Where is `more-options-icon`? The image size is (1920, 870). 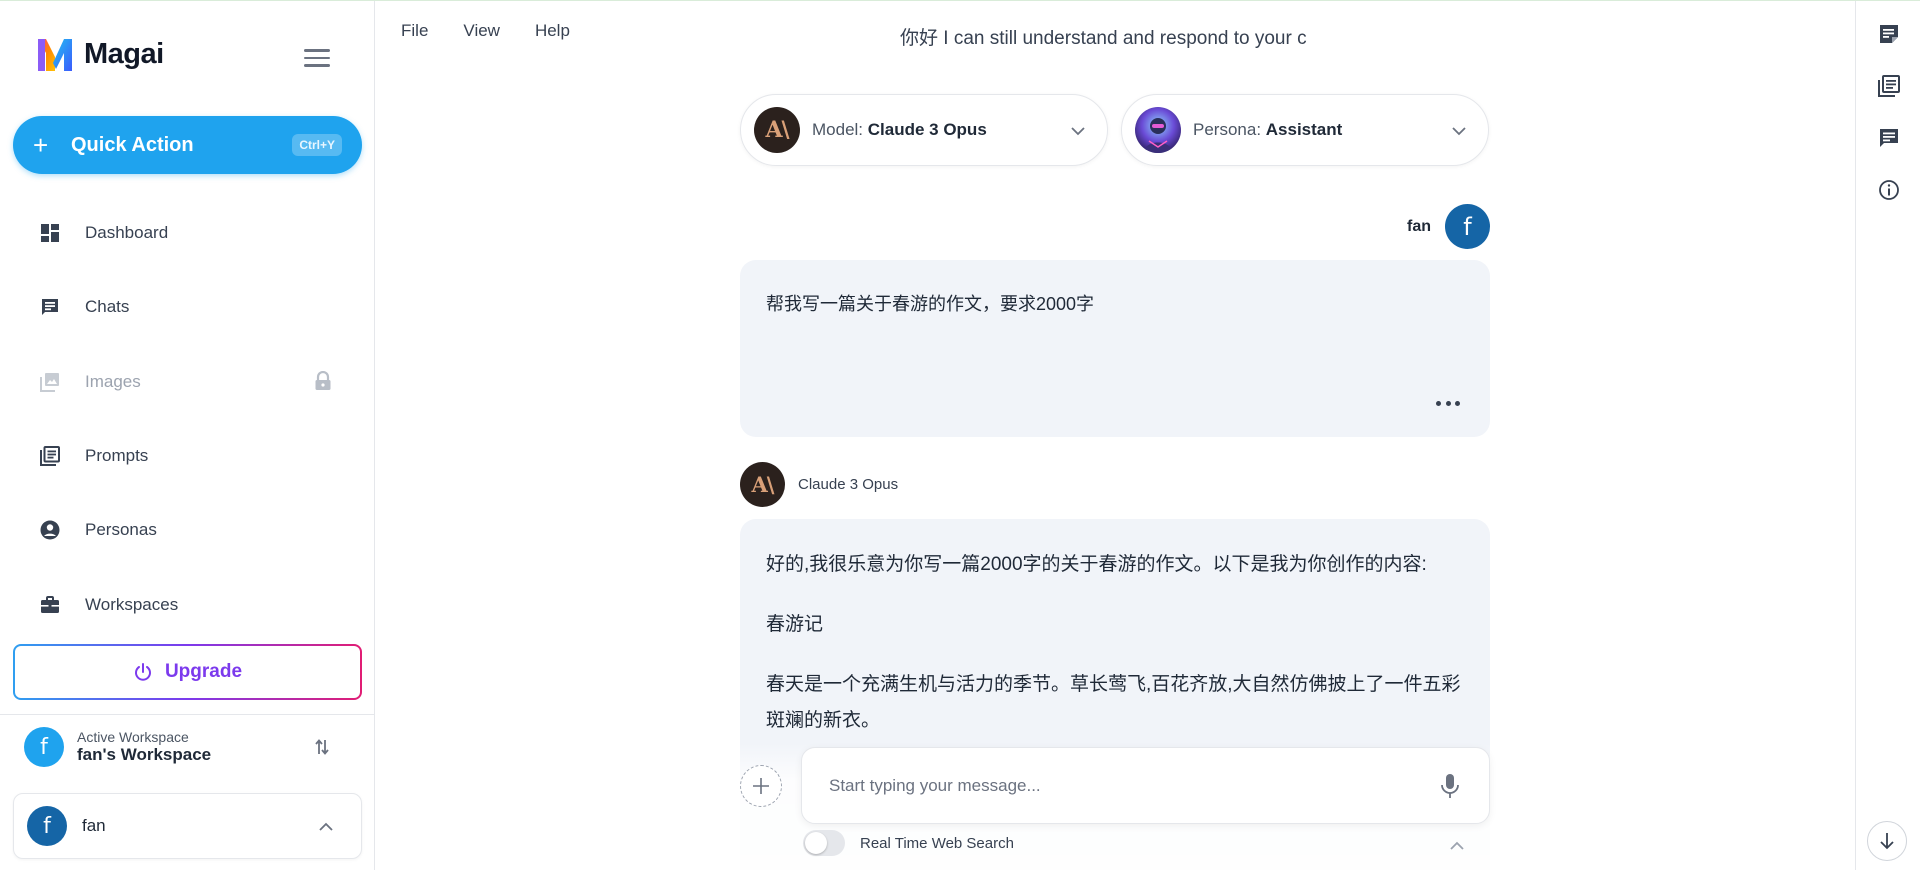 more-options-icon is located at coordinates (1448, 404).